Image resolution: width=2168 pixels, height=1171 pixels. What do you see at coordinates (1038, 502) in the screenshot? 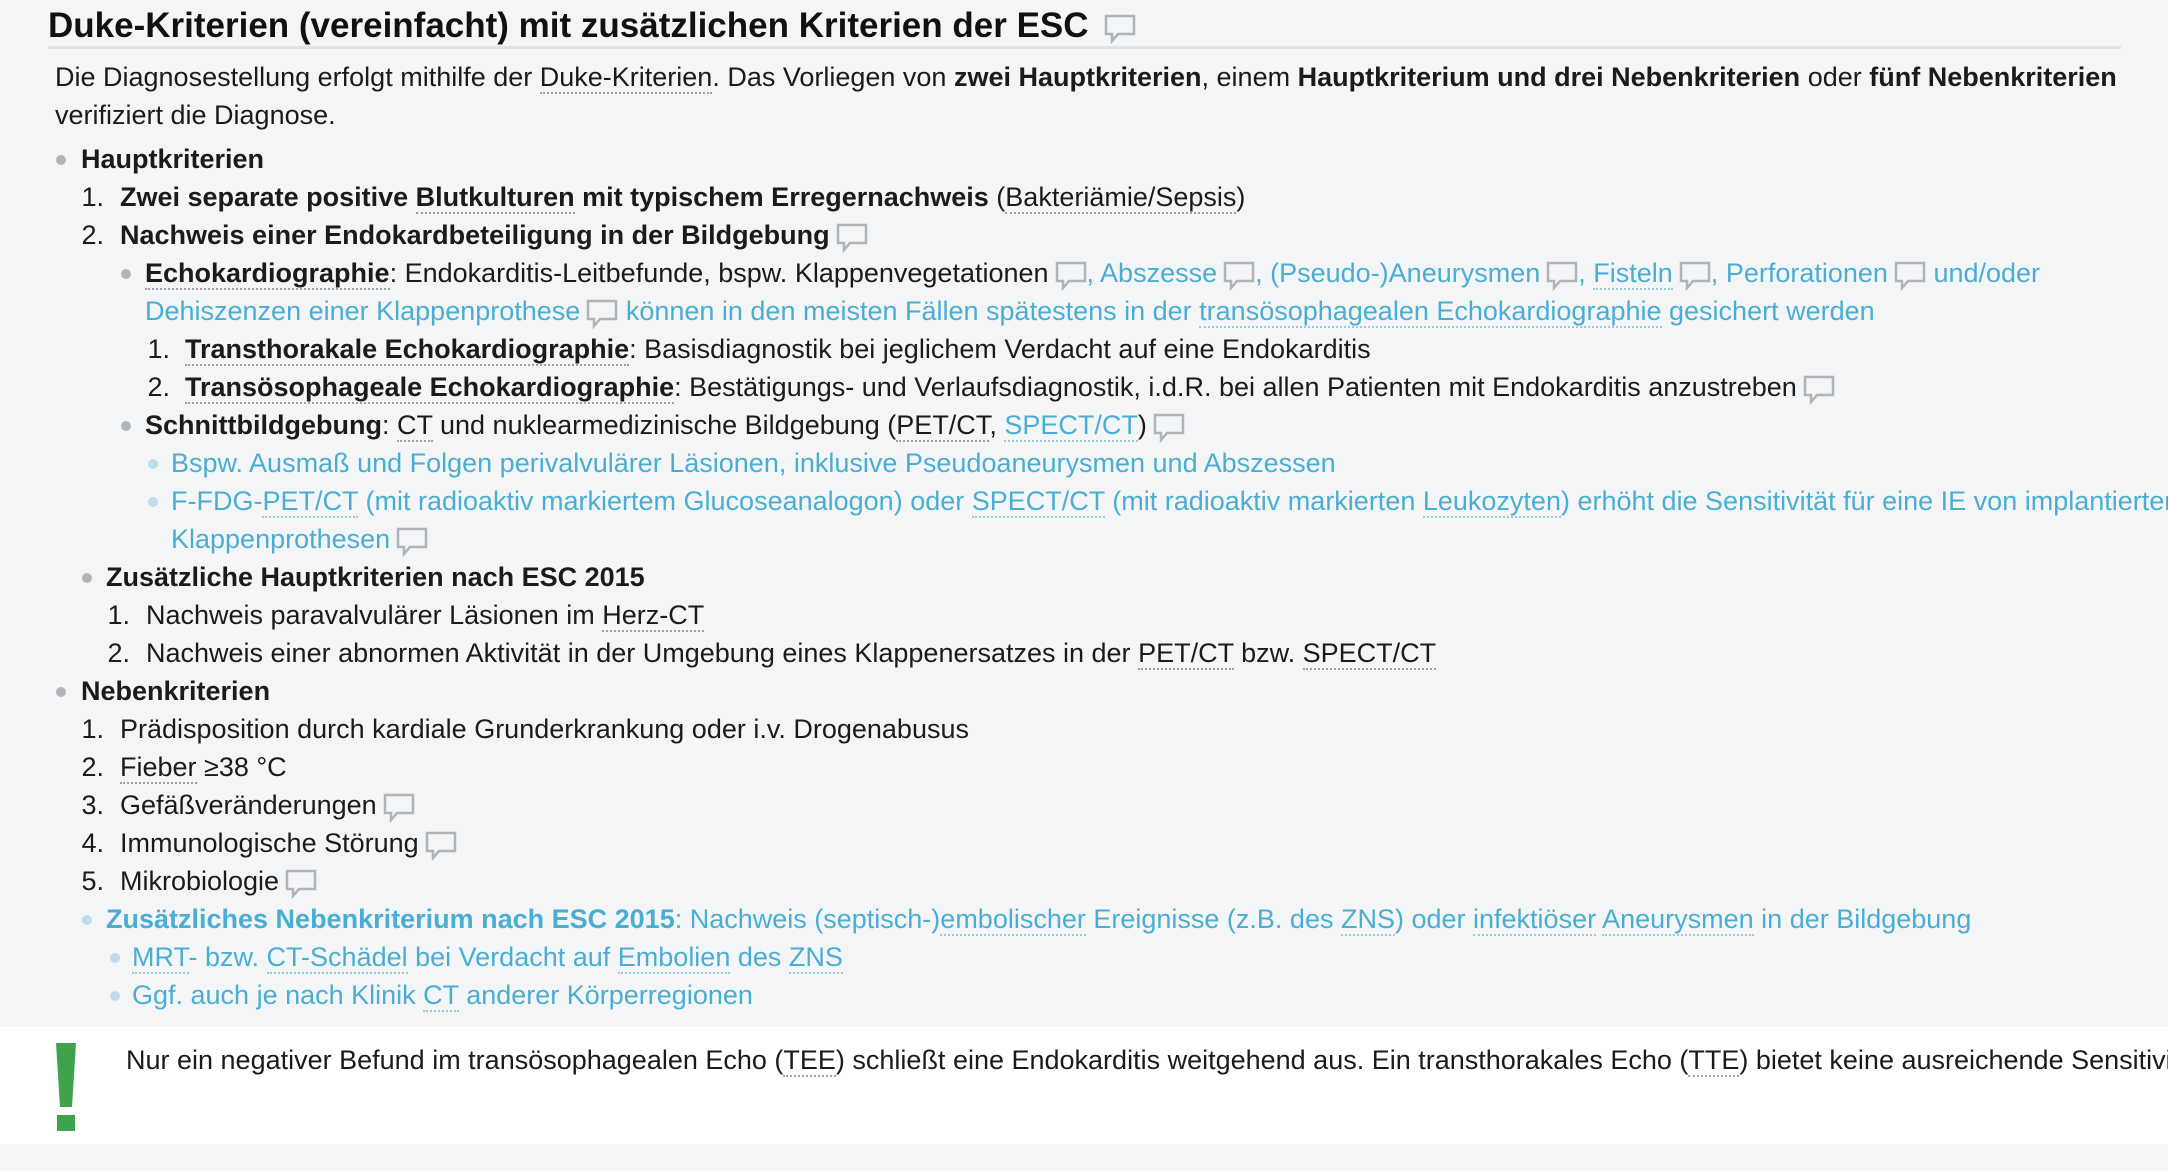
I see `link-spectct-2: SPECT/CT` at bounding box center [1038, 502].